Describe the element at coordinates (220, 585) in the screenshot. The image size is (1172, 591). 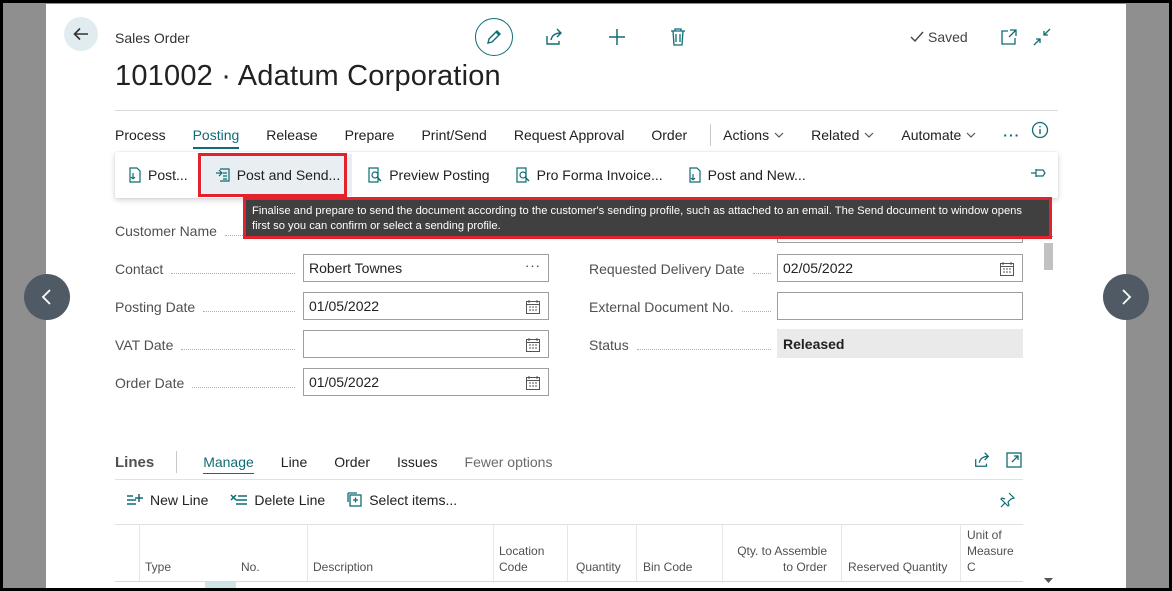
I see `row-selection-cell` at that location.